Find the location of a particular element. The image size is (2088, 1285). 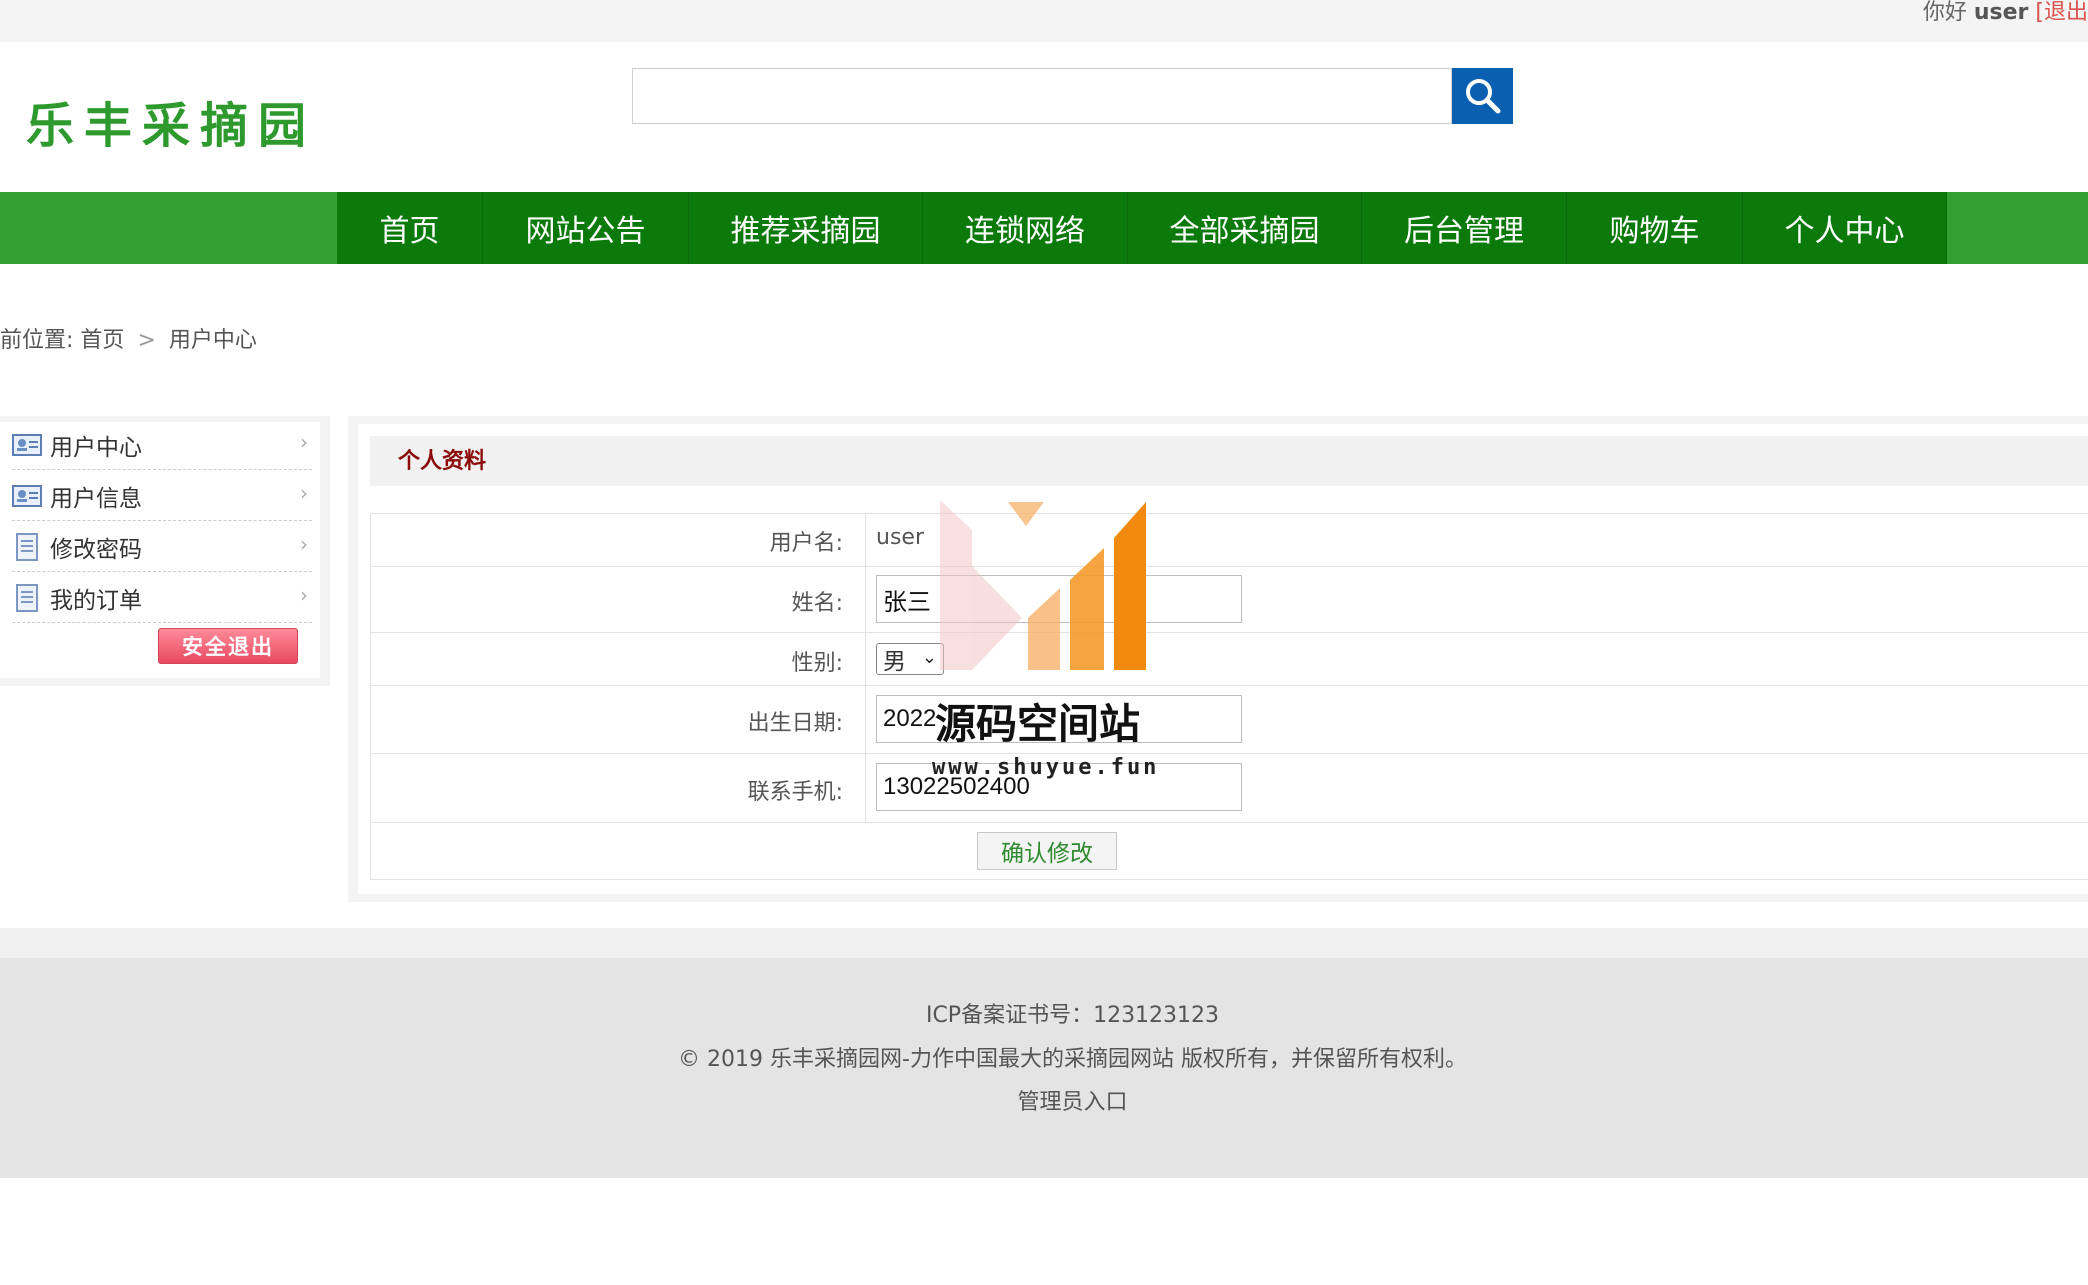

username-value: user is located at coordinates (900, 537).